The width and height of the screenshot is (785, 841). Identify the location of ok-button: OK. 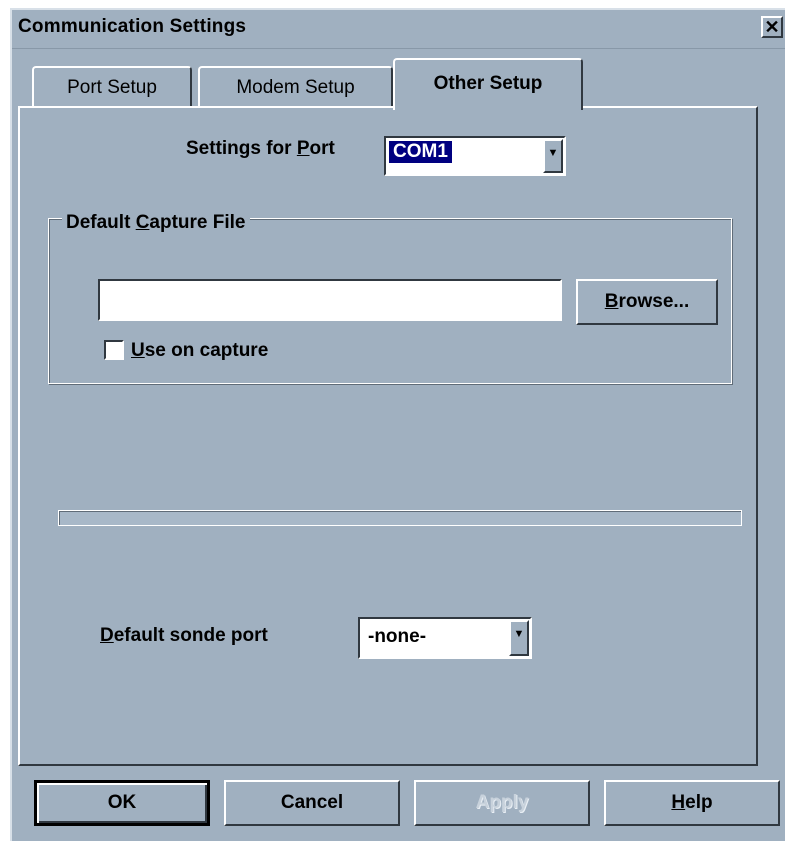
(122, 803).